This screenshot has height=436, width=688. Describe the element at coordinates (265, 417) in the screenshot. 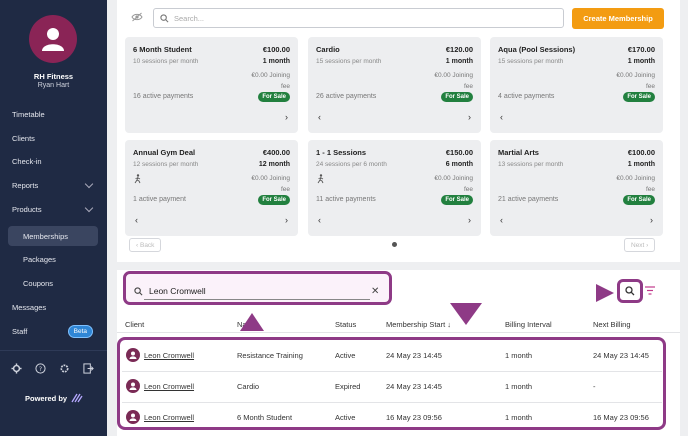

I see `membership-name: 6 Month Student` at that location.